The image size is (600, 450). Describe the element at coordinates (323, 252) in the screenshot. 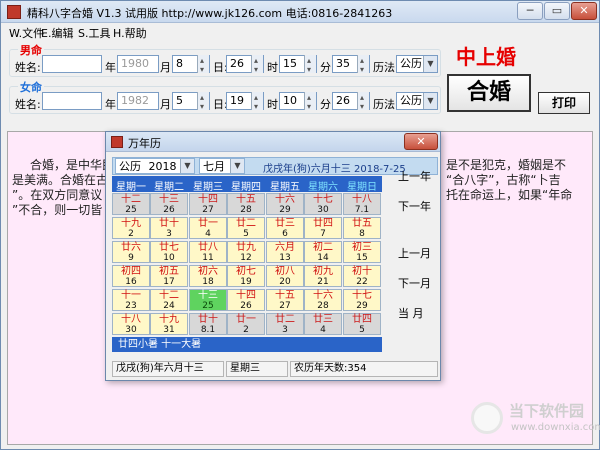

I see `calendar-day-cell: 初二 14` at that location.